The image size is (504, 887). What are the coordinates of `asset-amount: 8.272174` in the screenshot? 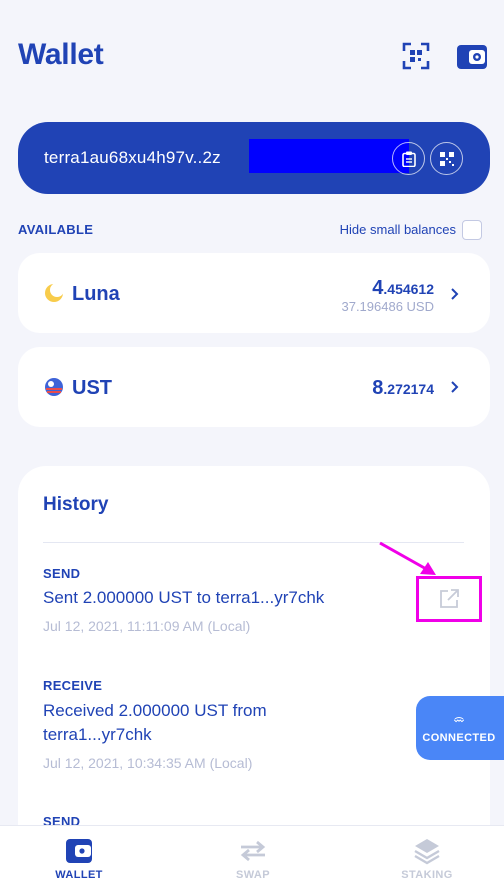 It's located at (403, 388).